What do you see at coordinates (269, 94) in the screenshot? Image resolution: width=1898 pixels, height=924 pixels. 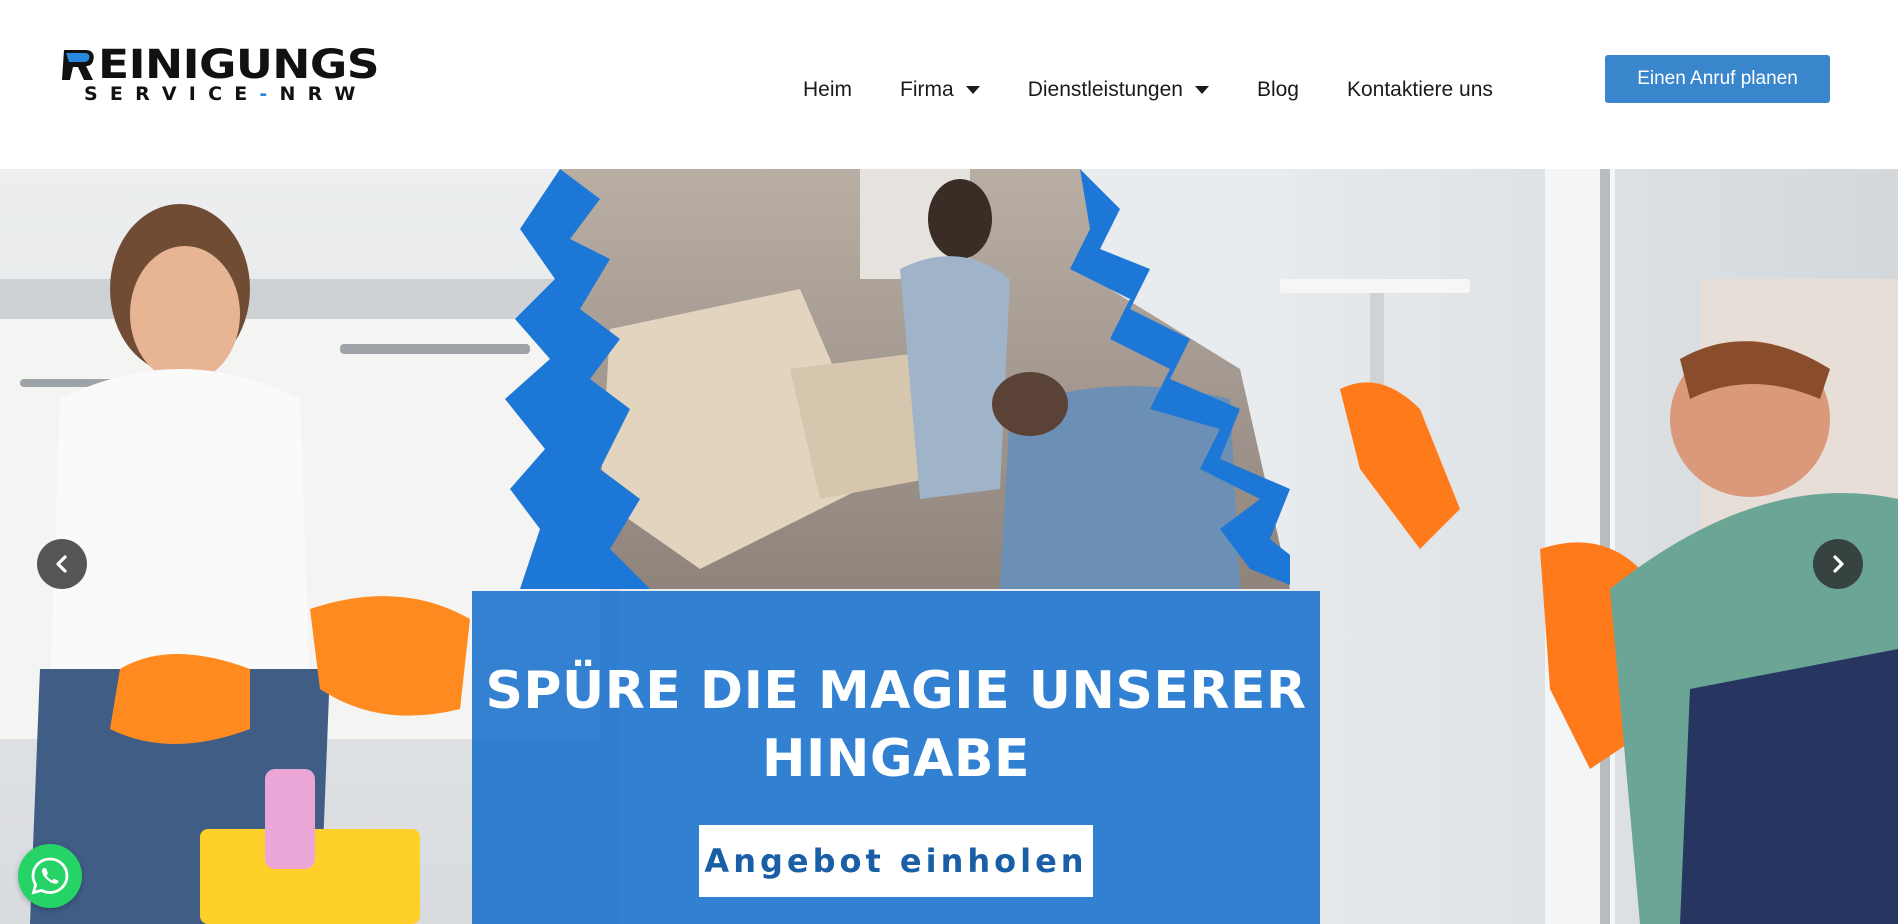 I see `logo-subtitle-dash: -` at bounding box center [269, 94].